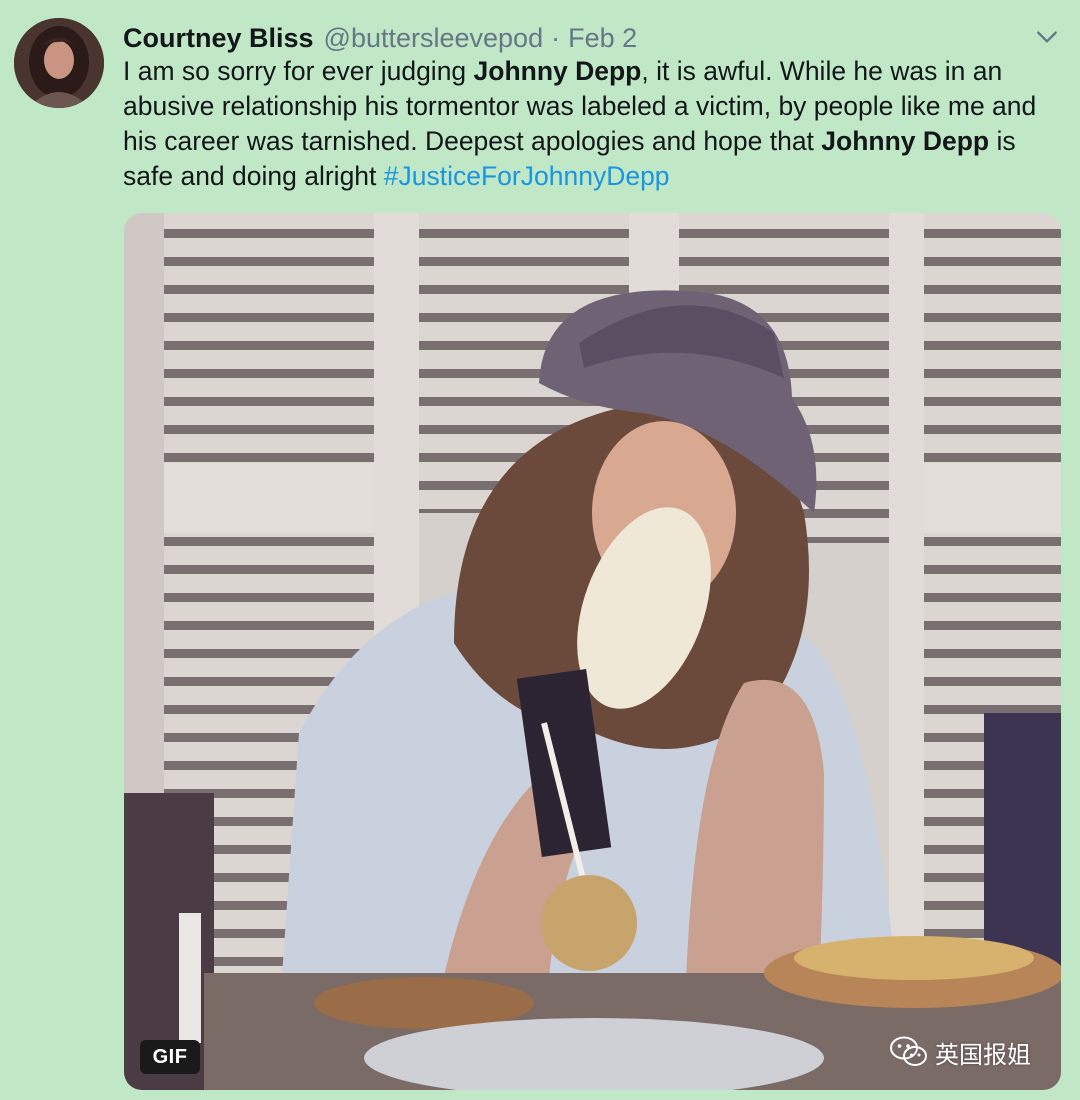 The height and width of the screenshot is (1100, 1080). I want to click on hashtag-link: #JusticeForJohnnyDepp, so click(527, 176).